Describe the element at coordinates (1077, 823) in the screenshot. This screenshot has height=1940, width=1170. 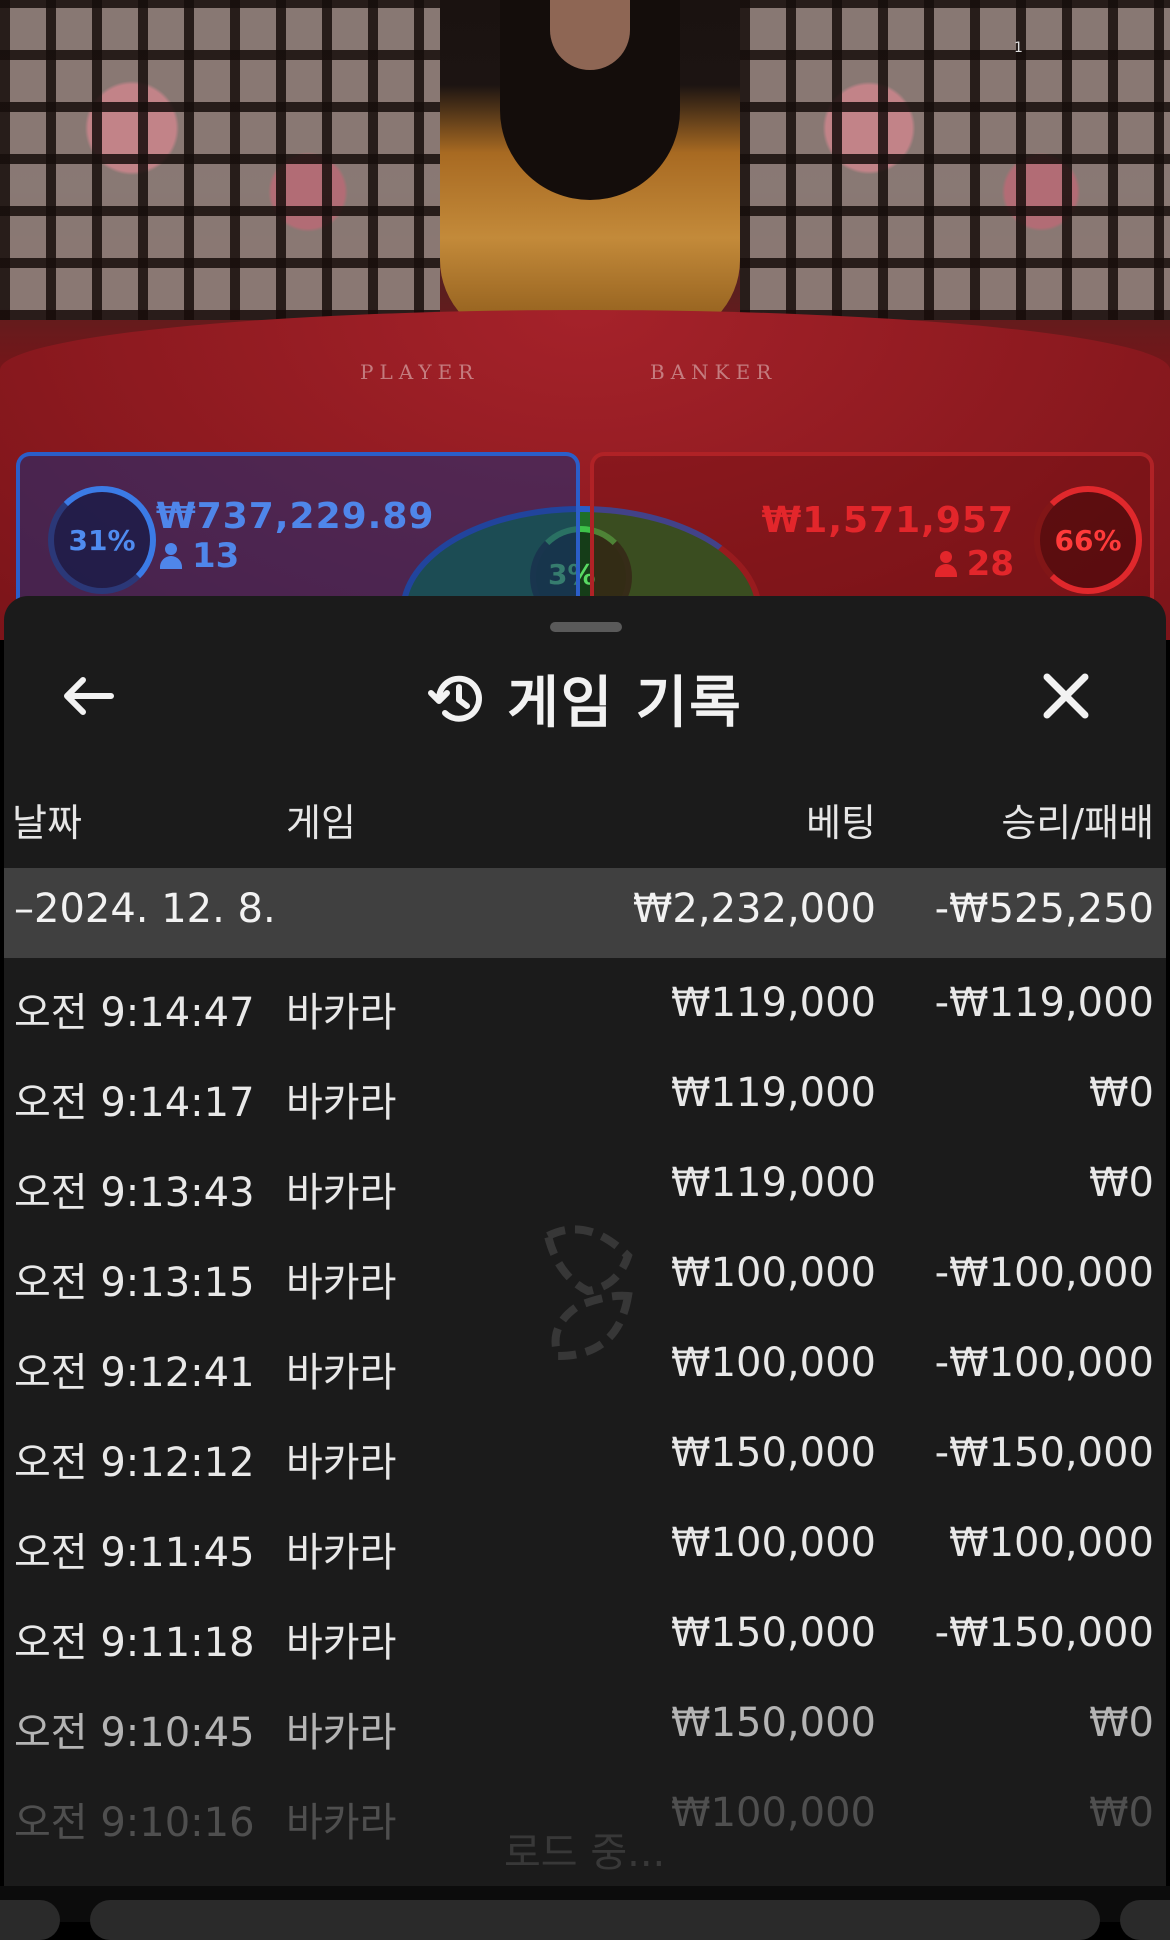
I see `column-win-loss: 승리/패배` at that location.